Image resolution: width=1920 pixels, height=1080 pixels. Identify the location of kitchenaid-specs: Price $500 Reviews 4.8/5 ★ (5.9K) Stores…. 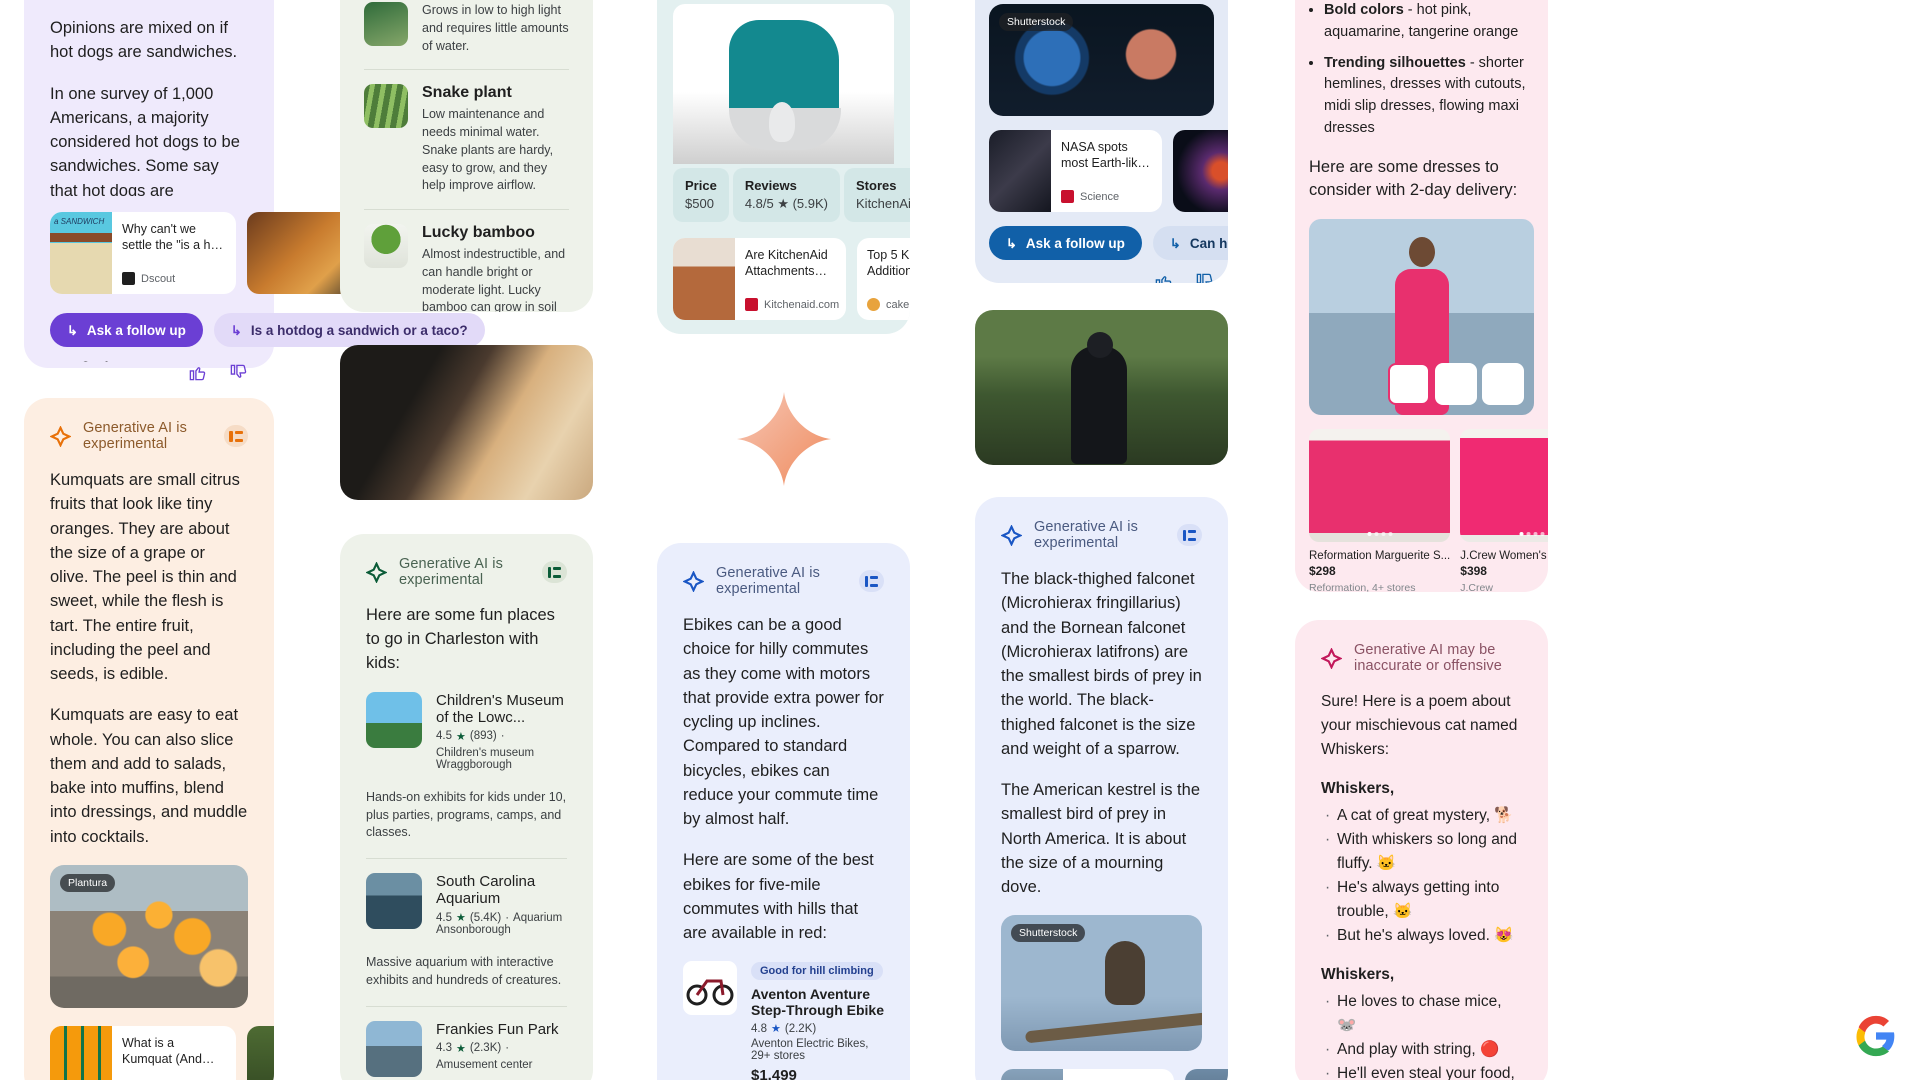
(791, 195).